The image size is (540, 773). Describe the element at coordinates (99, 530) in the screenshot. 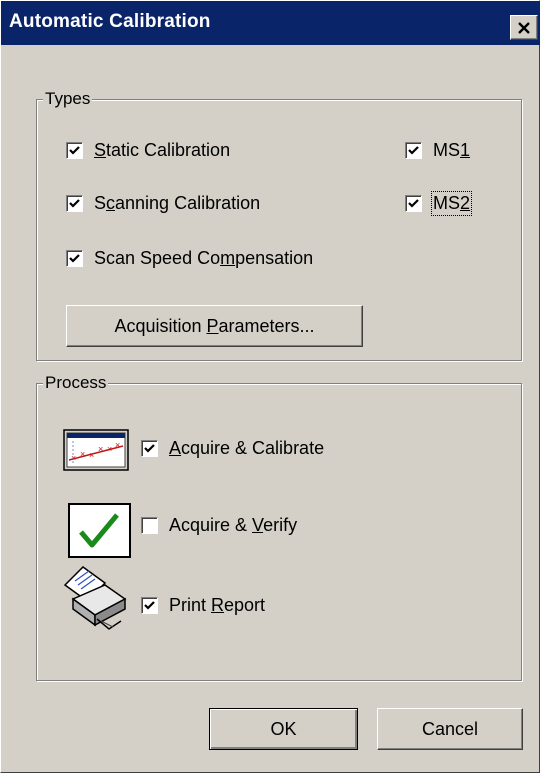

I see `green-checkmark-icon` at that location.